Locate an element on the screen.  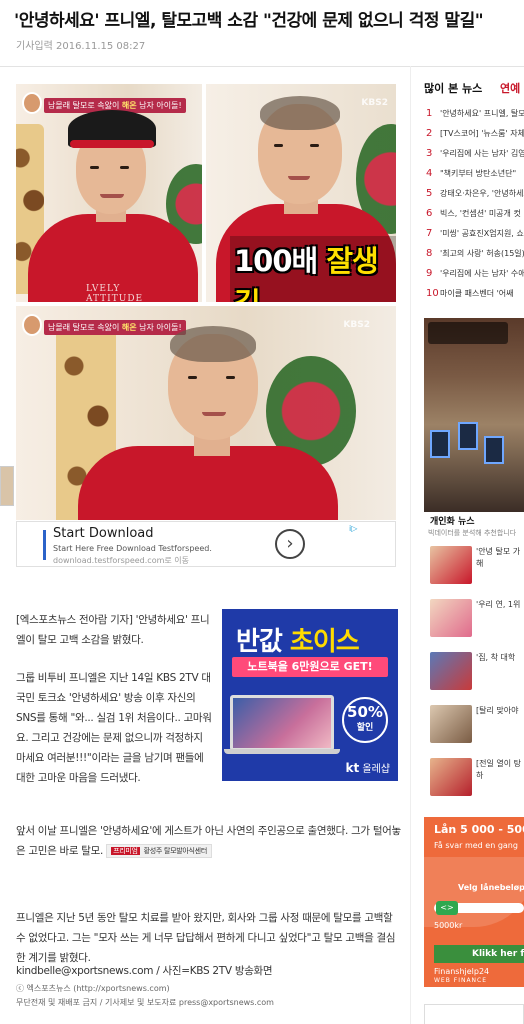
list-item: 1 '안녕하세요' 프니엘, 탈모 is located at coordinates (475, 114).